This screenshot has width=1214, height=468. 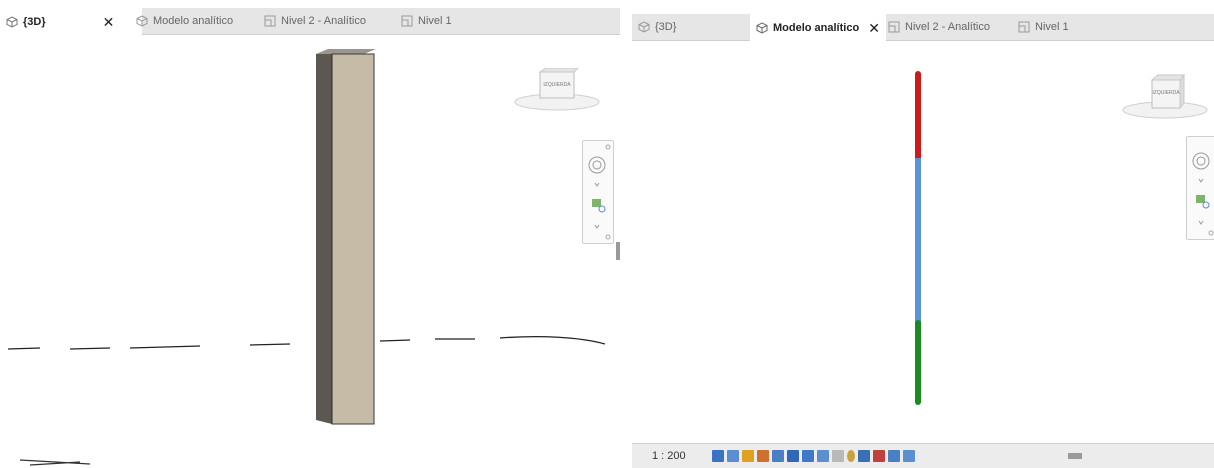 I want to click on image-divider, so click(x=626, y=234).